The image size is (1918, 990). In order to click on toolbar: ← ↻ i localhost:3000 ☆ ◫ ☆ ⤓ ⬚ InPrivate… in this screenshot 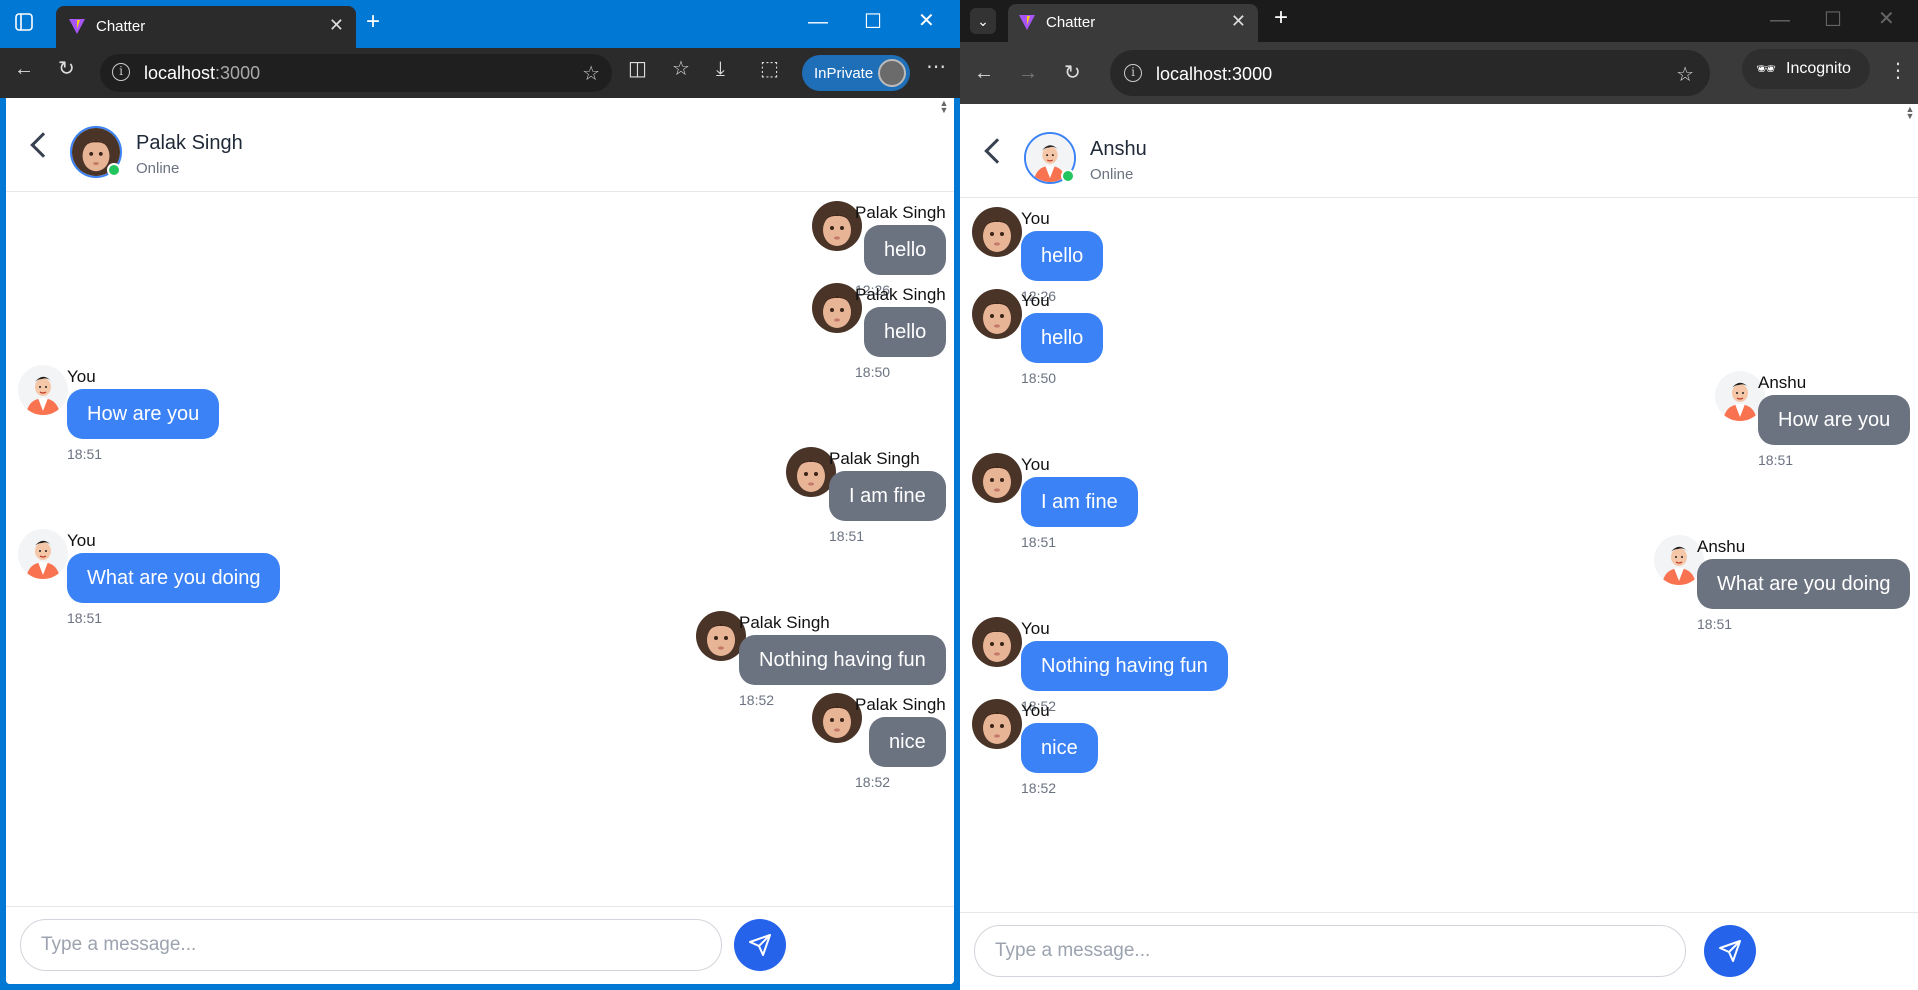, I will do `click(480, 73)`.